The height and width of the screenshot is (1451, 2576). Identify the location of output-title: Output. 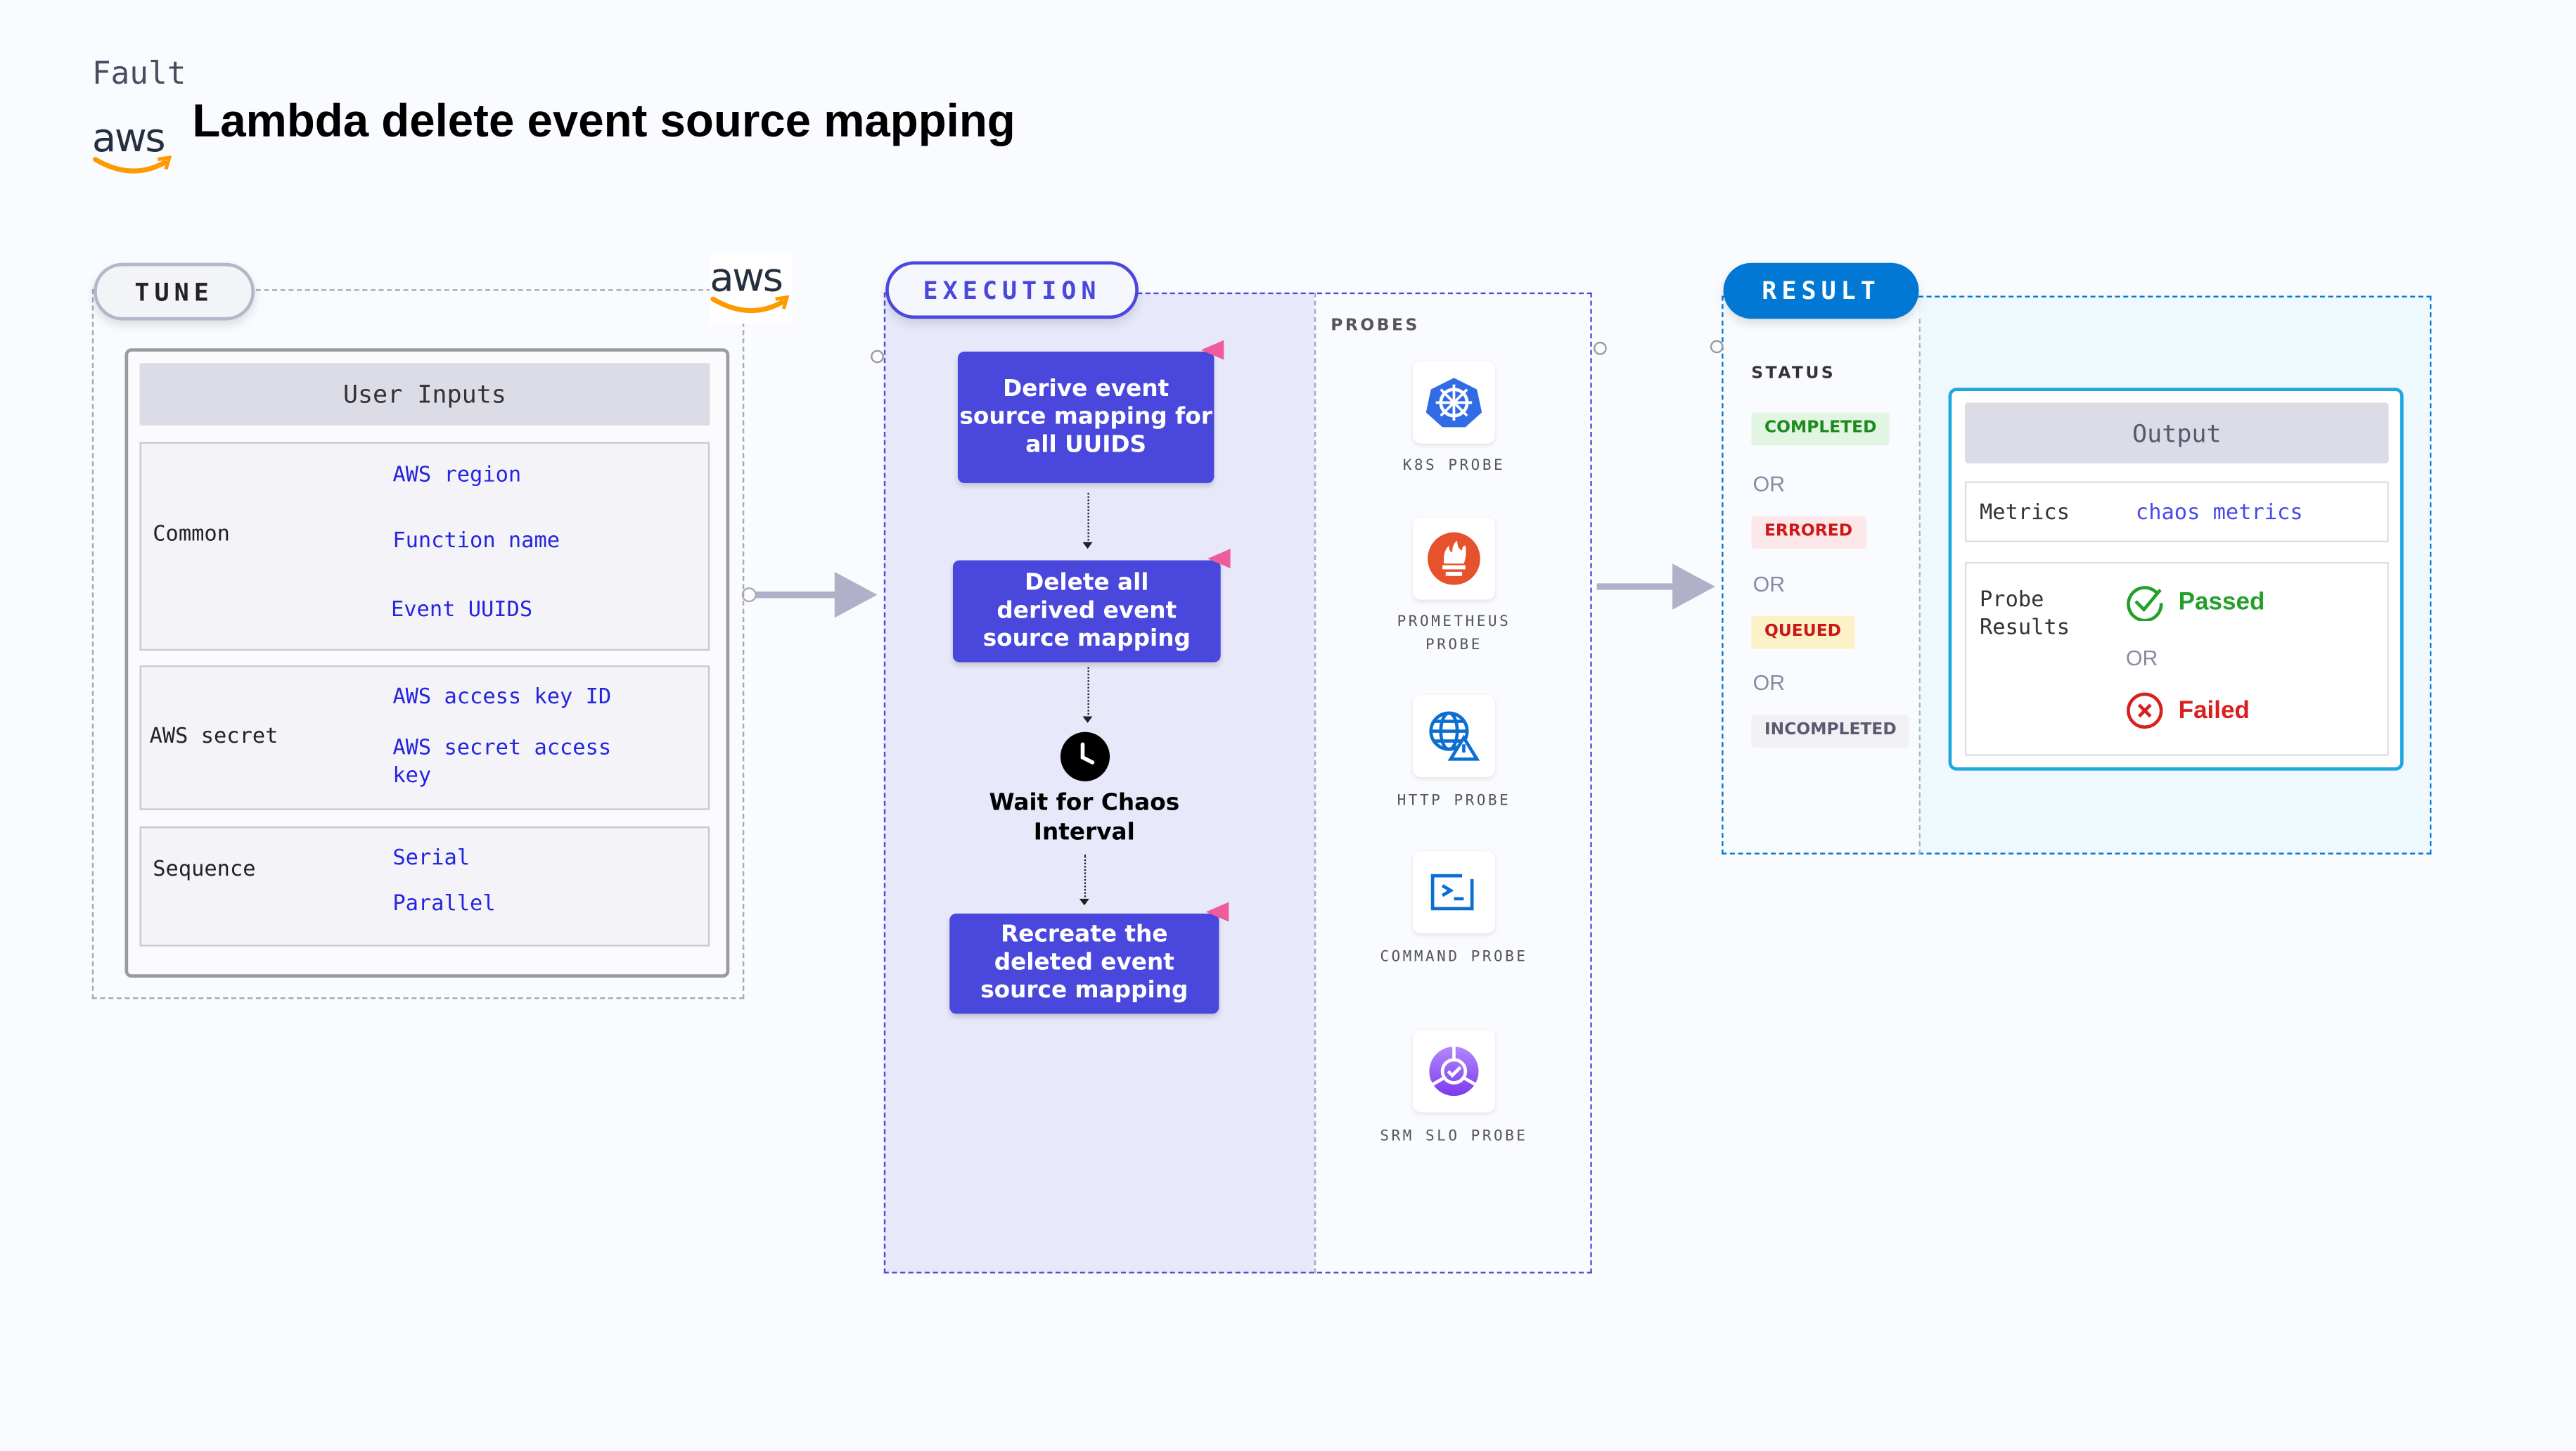
(2176, 433).